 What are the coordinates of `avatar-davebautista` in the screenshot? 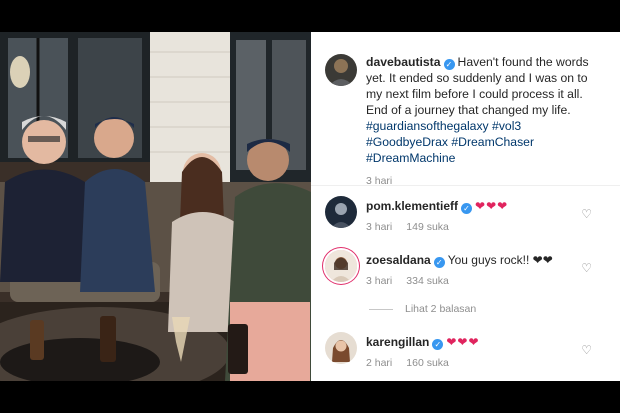 It's located at (341, 70).